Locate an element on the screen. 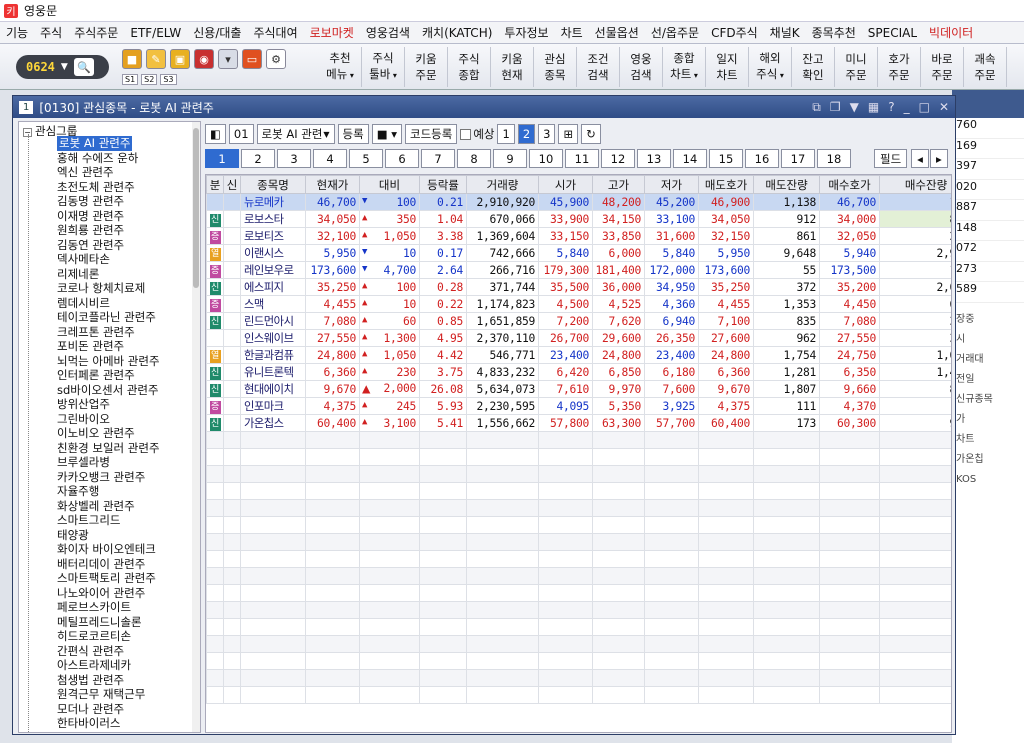  menu-item: 종목추천 is located at coordinates (834, 32).